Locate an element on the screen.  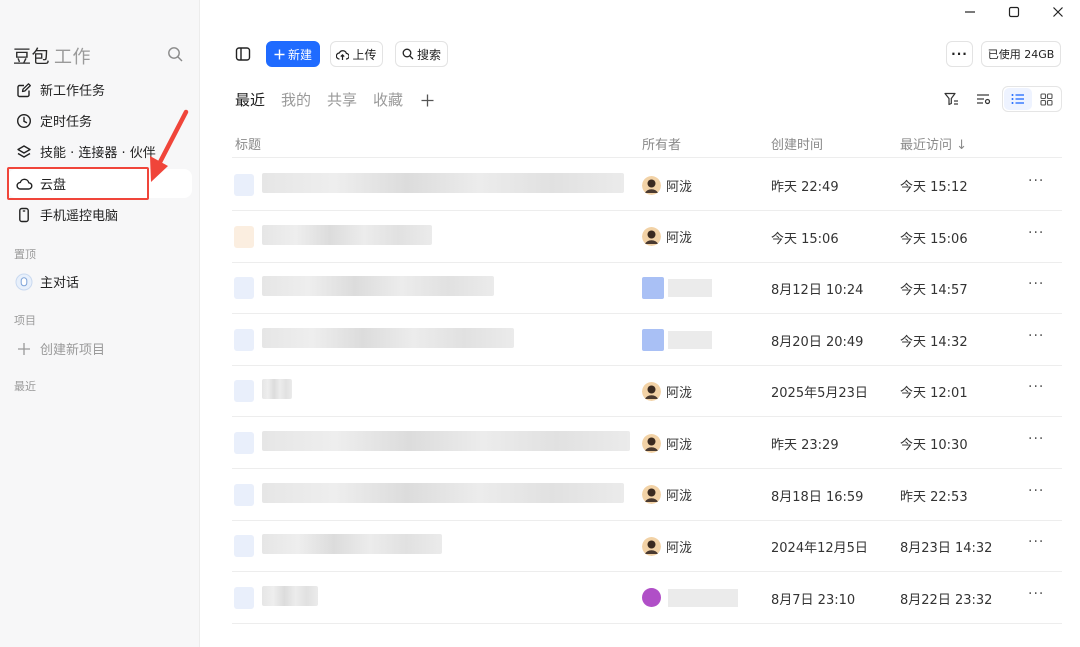
sidebar-item-cloud-drive: 云盘 is located at coordinates (100, 183).